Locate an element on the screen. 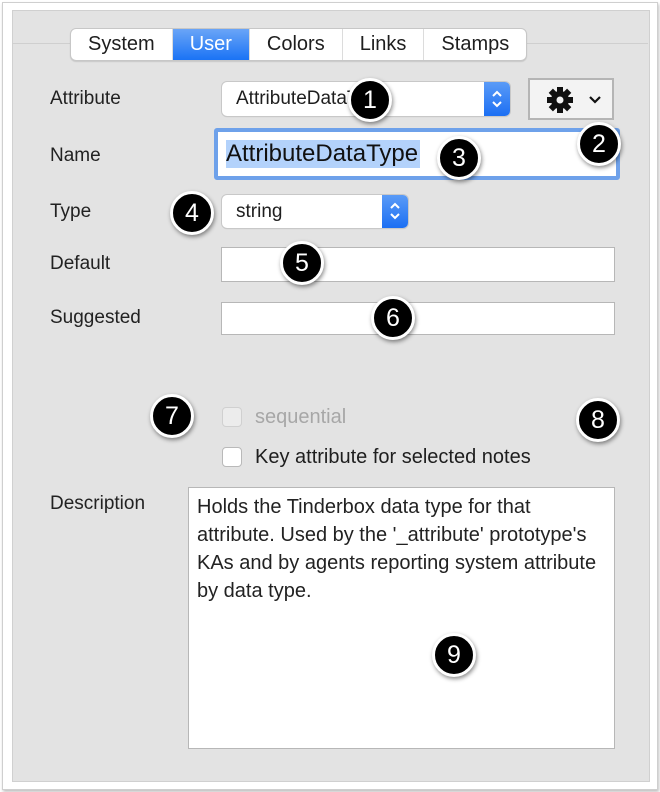  callout-badge-6: 6 is located at coordinates (393, 318).